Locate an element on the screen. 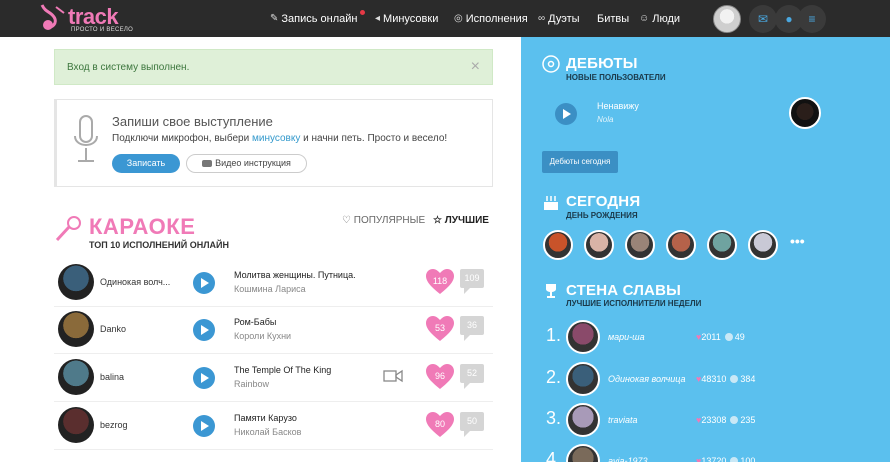 The image size is (890, 462). fame-title: СТЕНА СЛАВЫ is located at coordinates (623, 290).